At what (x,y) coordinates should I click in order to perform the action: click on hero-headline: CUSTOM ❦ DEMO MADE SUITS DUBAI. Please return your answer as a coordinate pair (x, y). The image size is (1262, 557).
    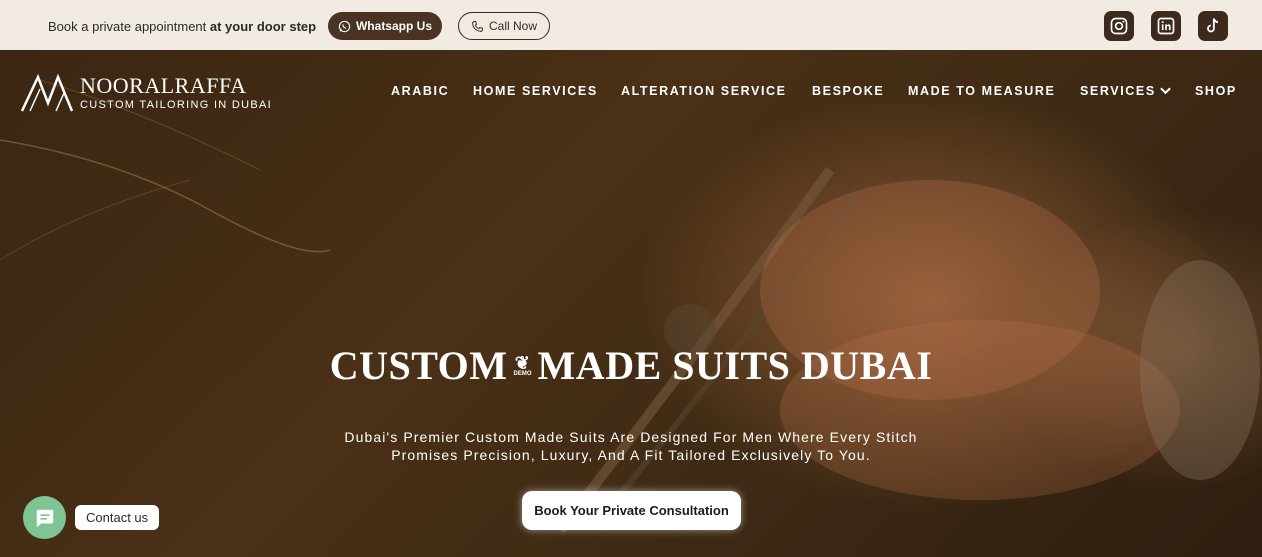
    Looking at the image, I should click on (631, 365).